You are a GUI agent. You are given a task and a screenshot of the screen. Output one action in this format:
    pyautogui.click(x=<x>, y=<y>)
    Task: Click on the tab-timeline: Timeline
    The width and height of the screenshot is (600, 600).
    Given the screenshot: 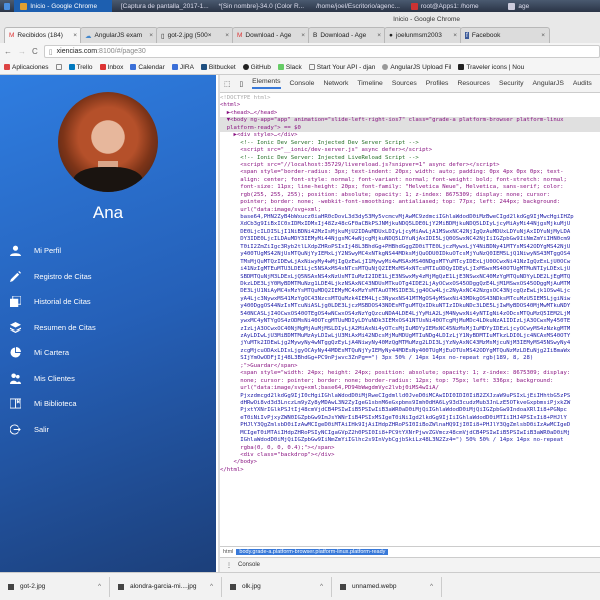 What is the action you would take?
    pyautogui.click(x=369, y=83)
    